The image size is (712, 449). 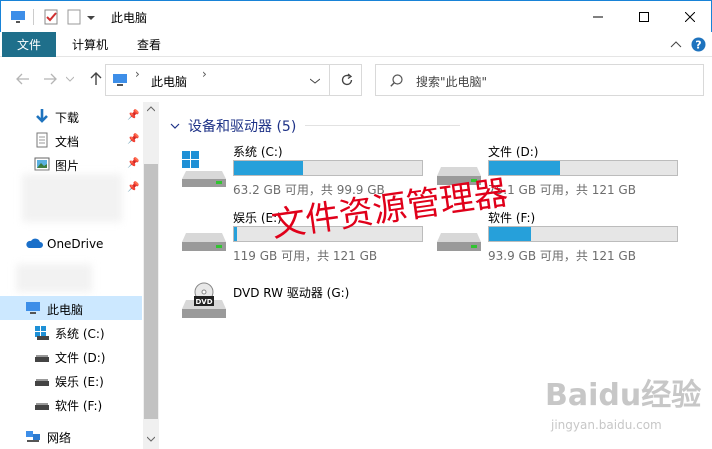 What do you see at coordinates (79, 406) in the screenshot?
I see `sidebar-item-label: 软件 (F:)` at bounding box center [79, 406].